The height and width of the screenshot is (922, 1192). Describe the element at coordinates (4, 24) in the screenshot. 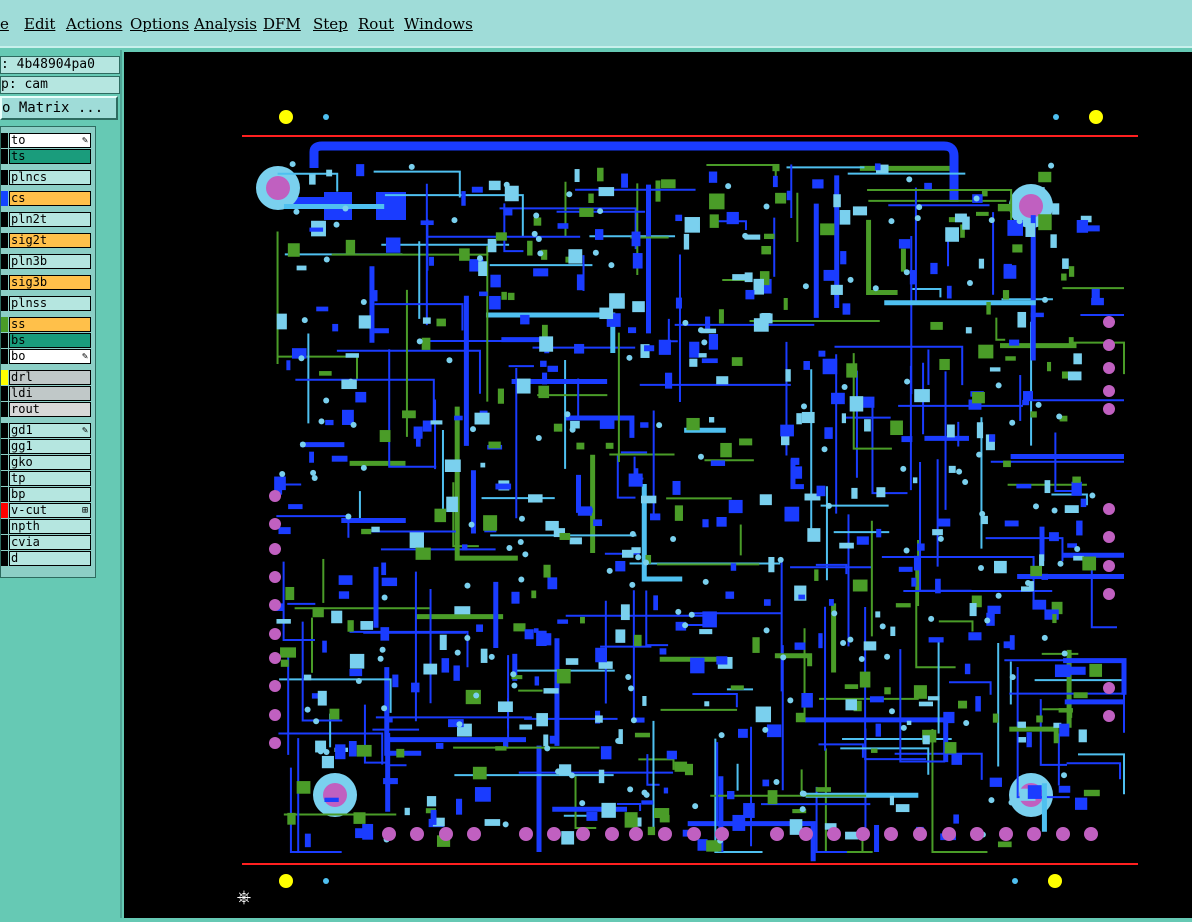

I see `menu-file: e` at that location.